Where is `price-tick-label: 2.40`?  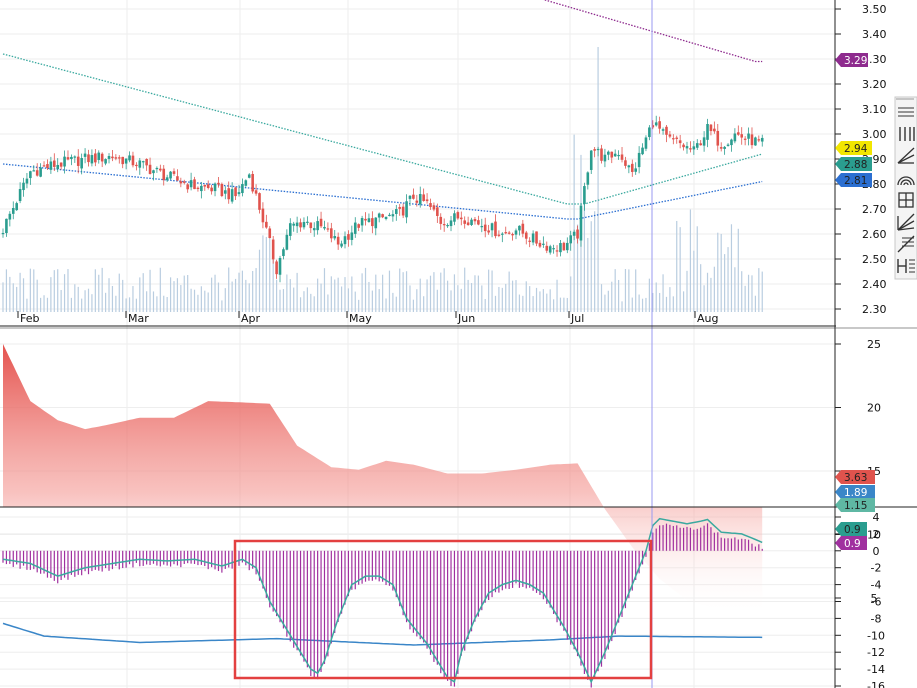 price-tick-label: 2.40 is located at coordinates (874, 284).